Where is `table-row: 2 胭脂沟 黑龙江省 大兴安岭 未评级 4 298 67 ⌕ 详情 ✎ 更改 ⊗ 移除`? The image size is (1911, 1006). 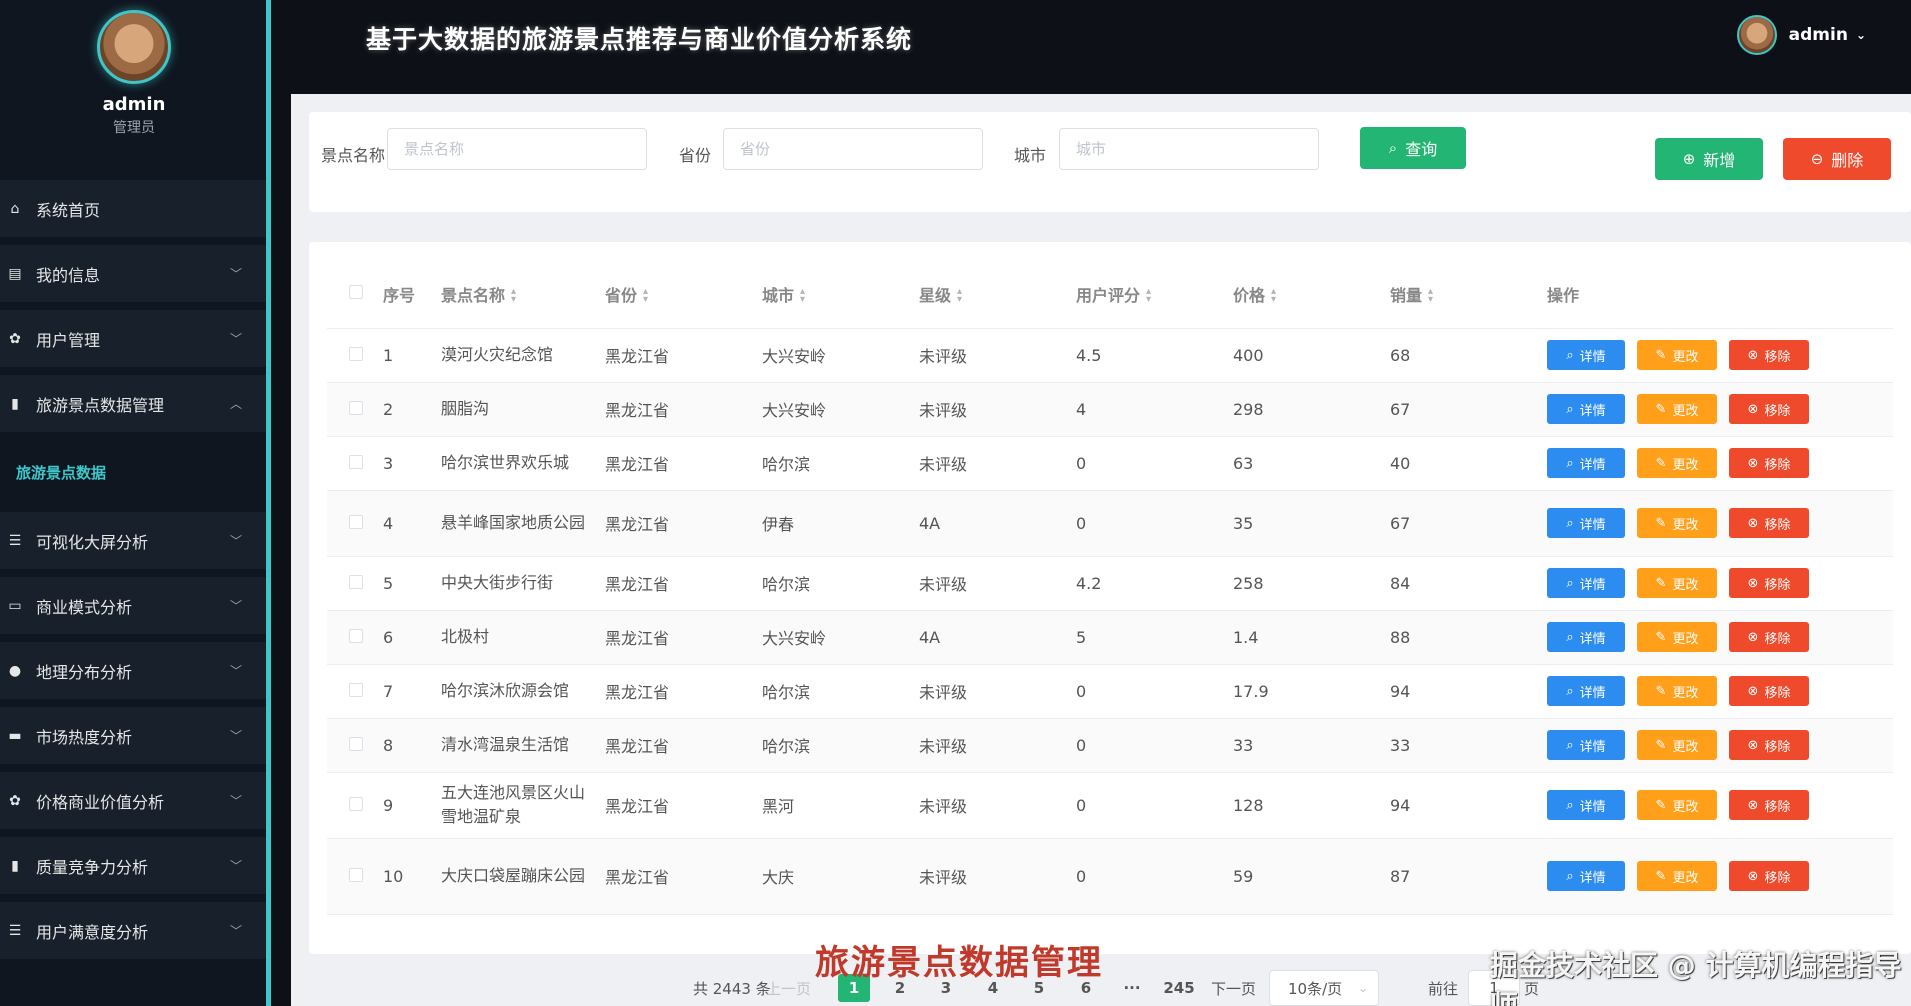
table-row: 2 胭脂沟 黑龙江省 大兴安岭 未评级 4 298 67 ⌕ 详情 ✎ 更改 ⊗ 移除 is located at coordinates (1110, 409).